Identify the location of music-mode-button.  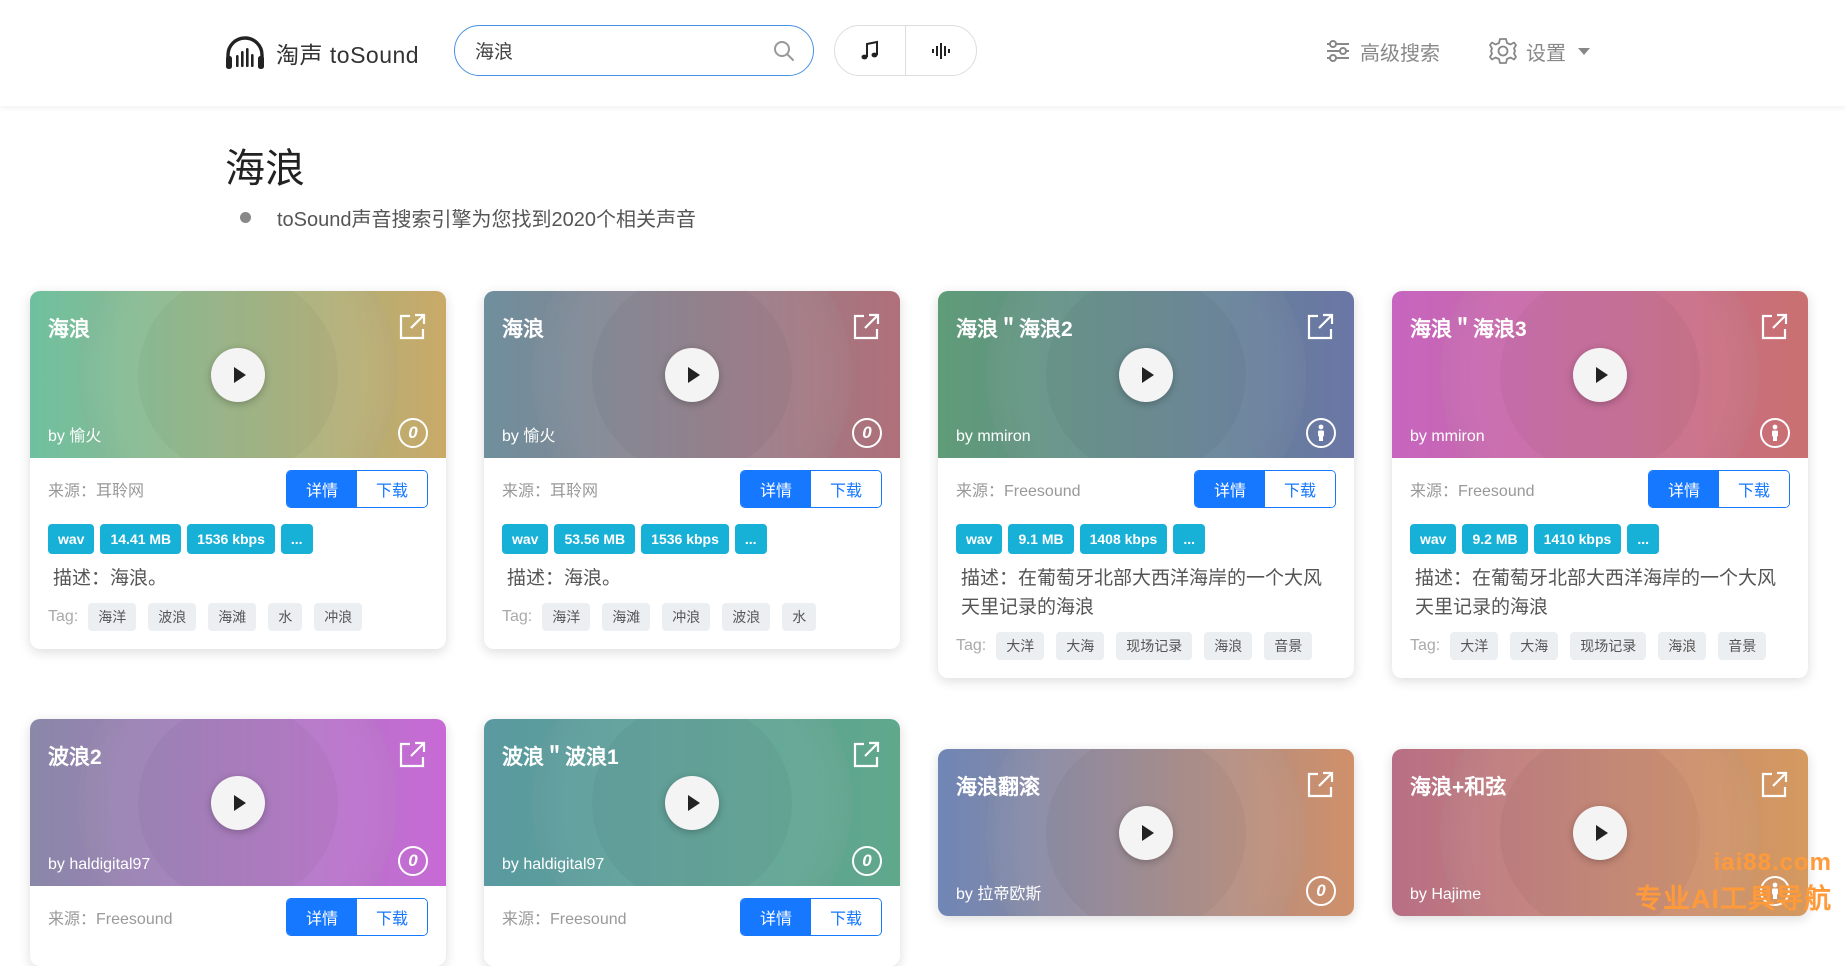
(870, 50).